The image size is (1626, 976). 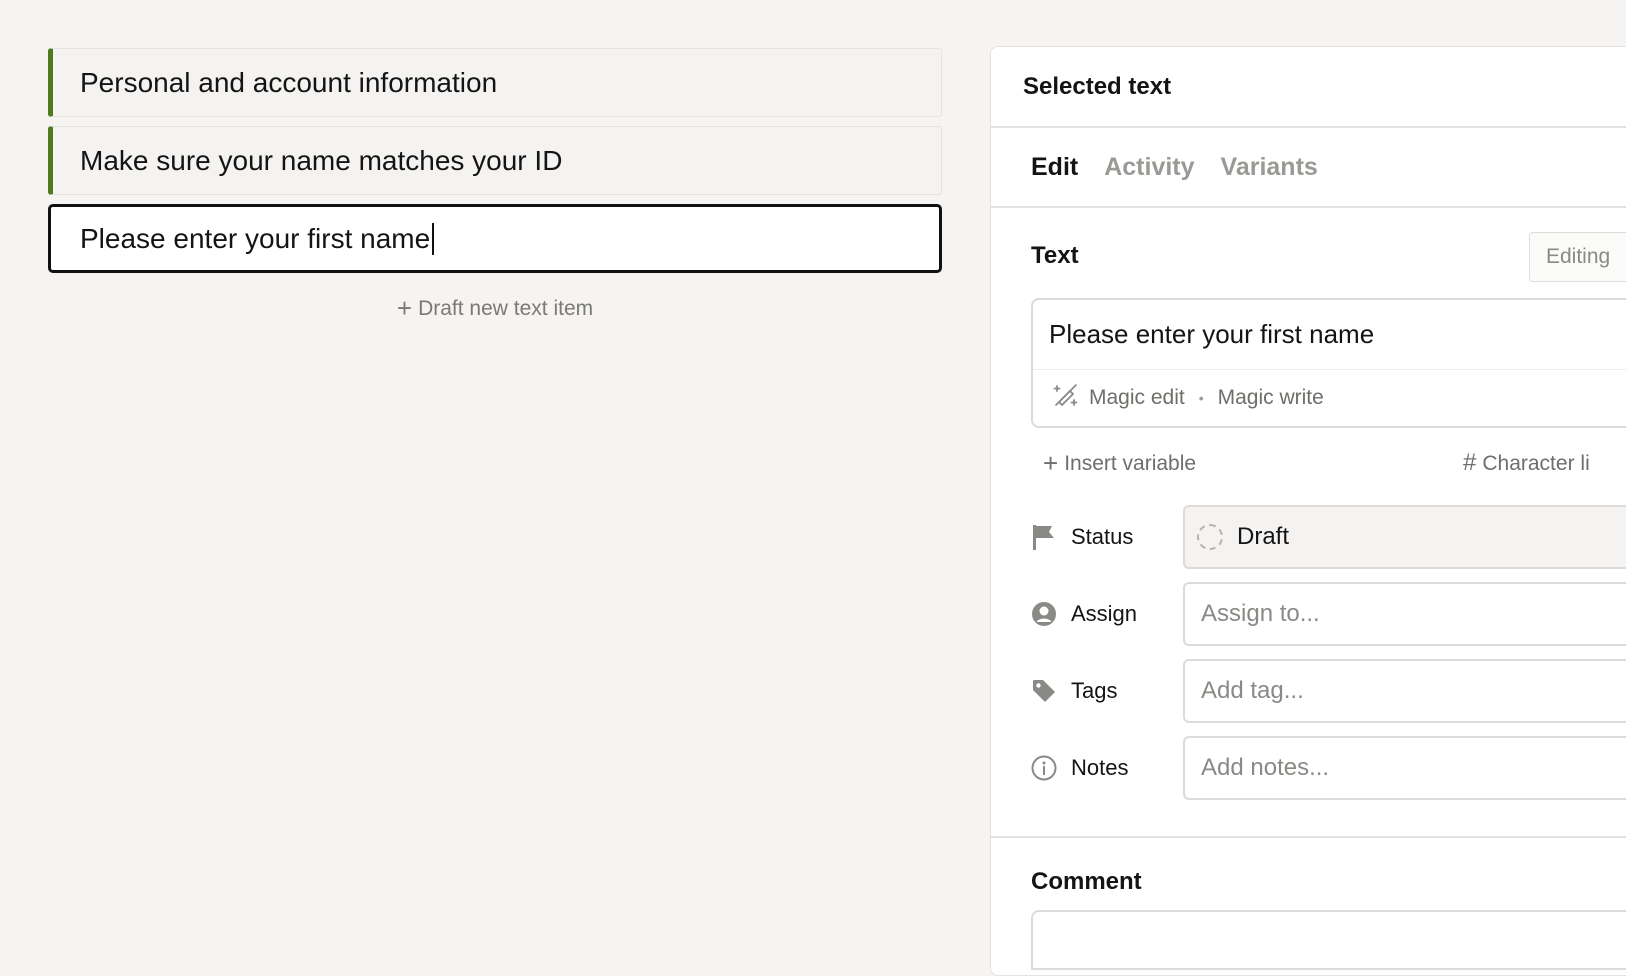 What do you see at coordinates (1055, 255) in the screenshot?
I see `text-section-label: Text` at bounding box center [1055, 255].